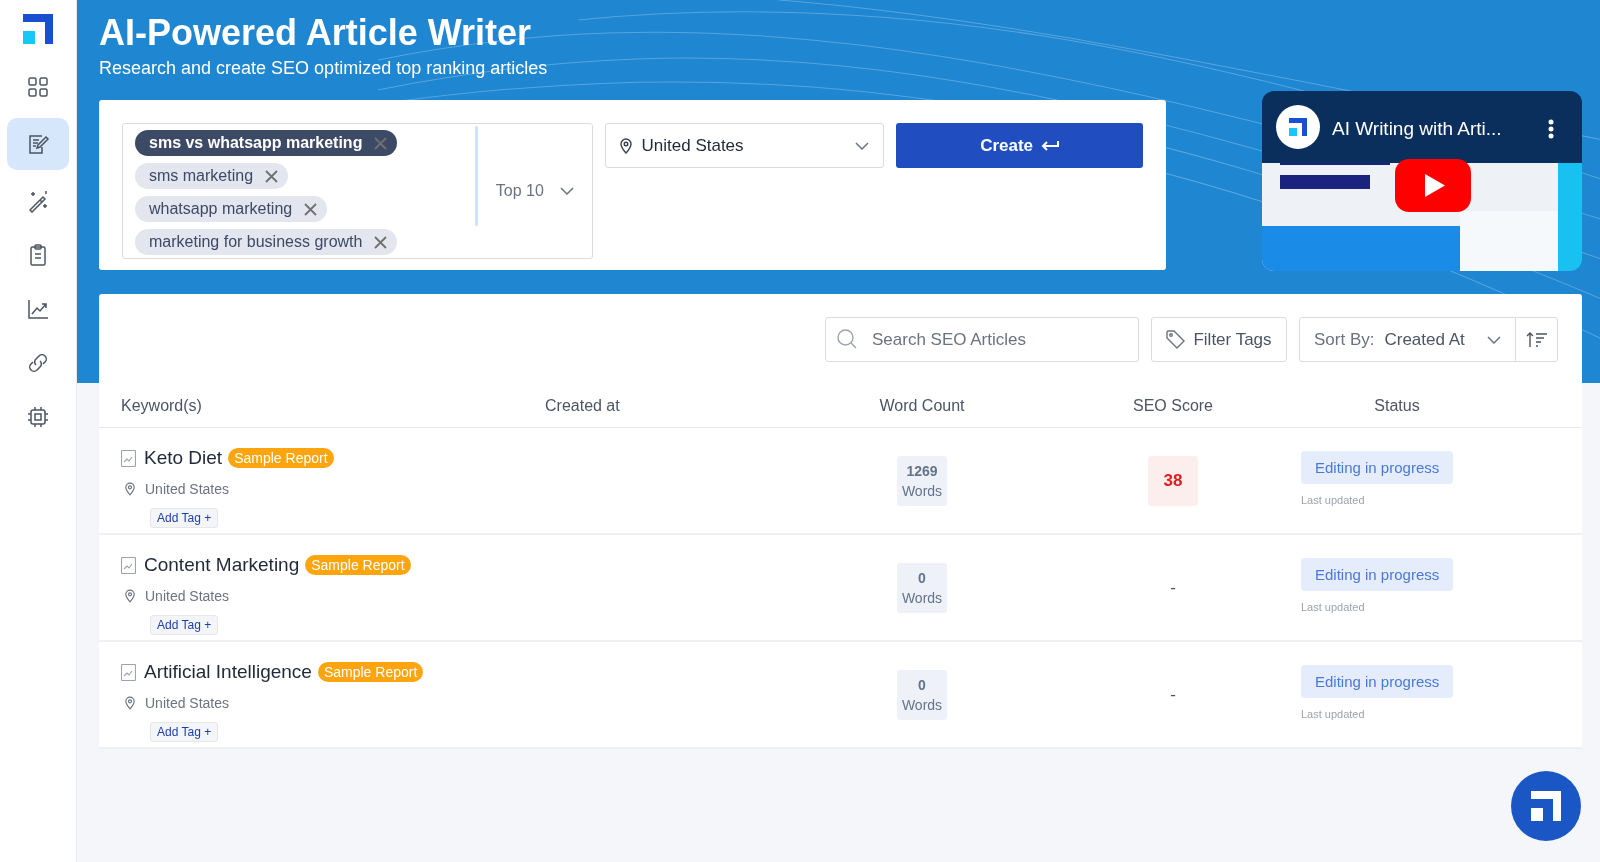  I want to click on grid-icon, so click(38, 87).